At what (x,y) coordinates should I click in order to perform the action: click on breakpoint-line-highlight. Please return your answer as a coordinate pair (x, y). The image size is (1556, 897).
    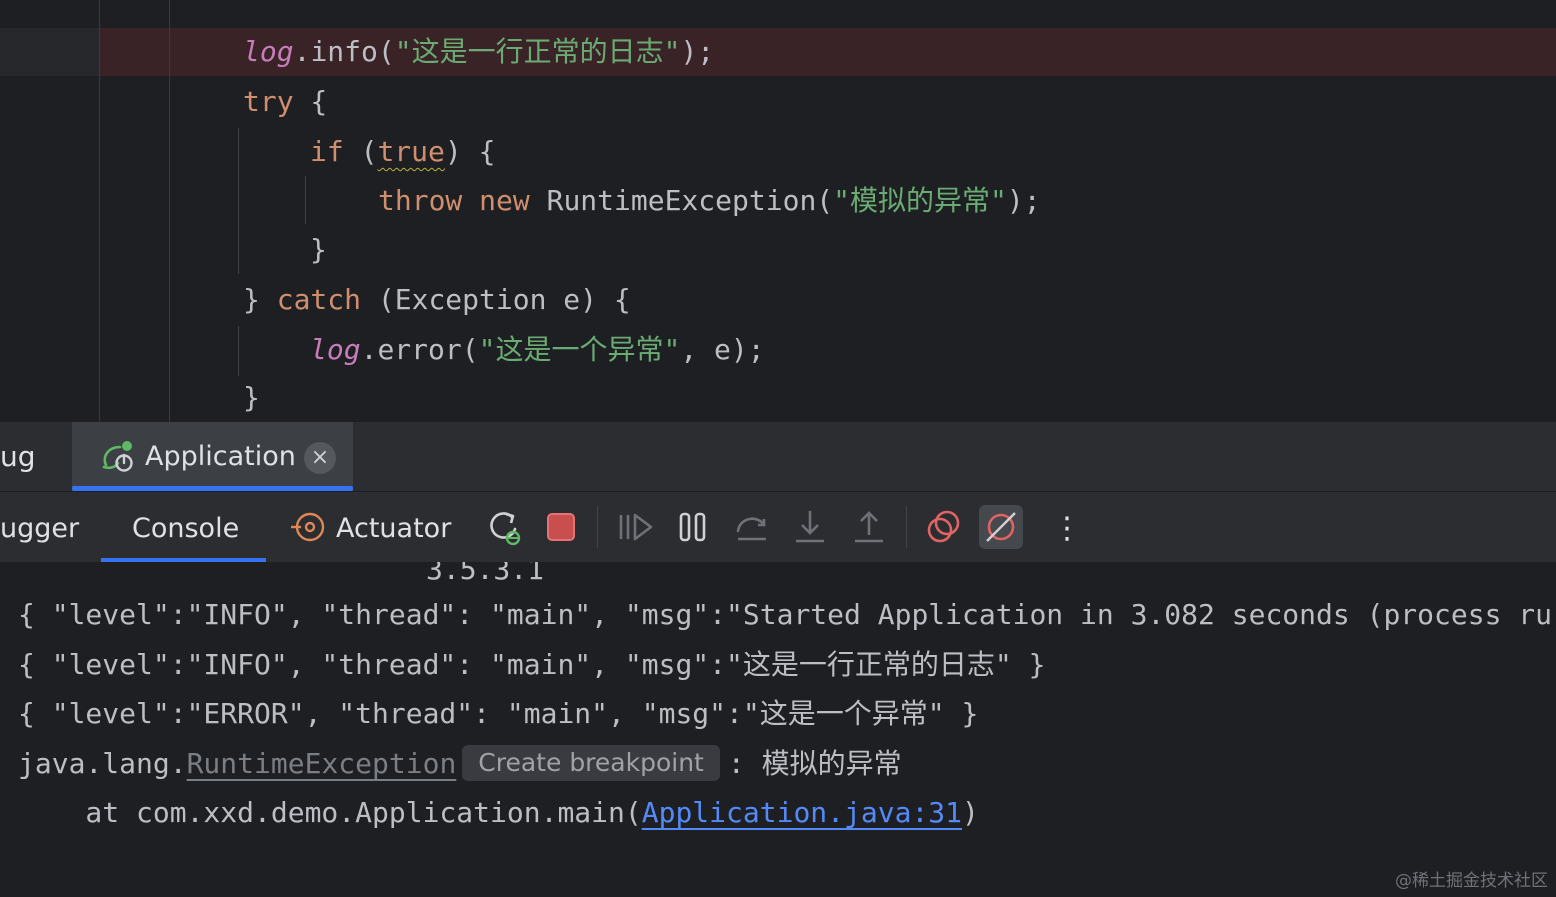
    Looking at the image, I should click on (778, 52).